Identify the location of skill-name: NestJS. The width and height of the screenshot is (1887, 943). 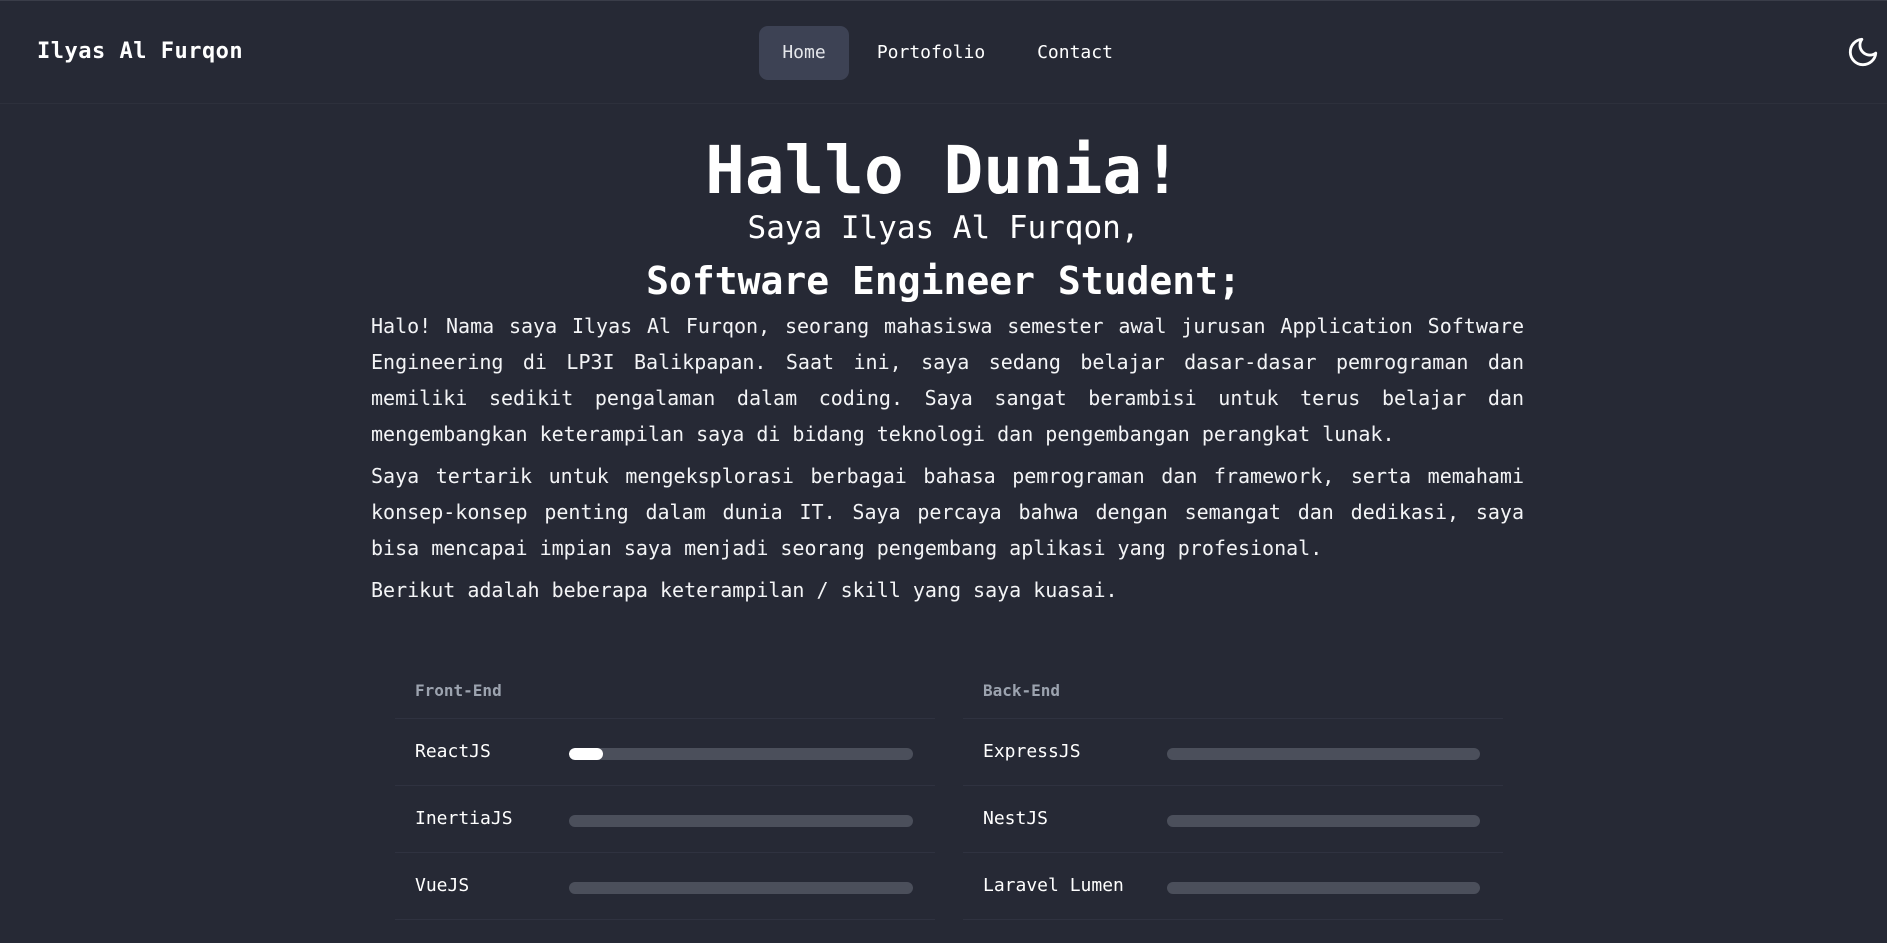
(1016, 818).